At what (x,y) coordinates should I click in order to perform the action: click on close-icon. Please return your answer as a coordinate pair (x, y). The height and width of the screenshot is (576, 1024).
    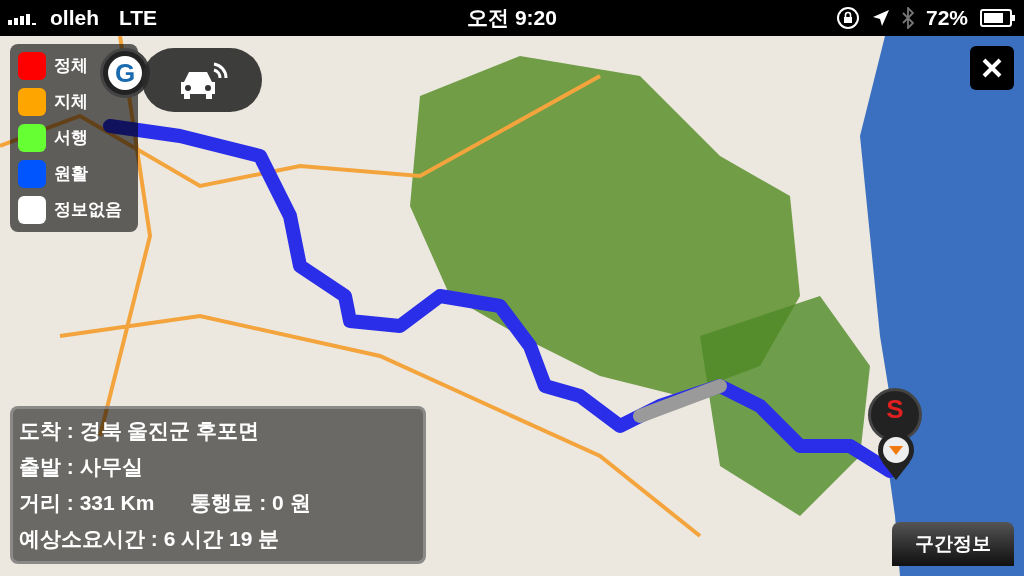
    Looking at the image, I should click on (992, 68).